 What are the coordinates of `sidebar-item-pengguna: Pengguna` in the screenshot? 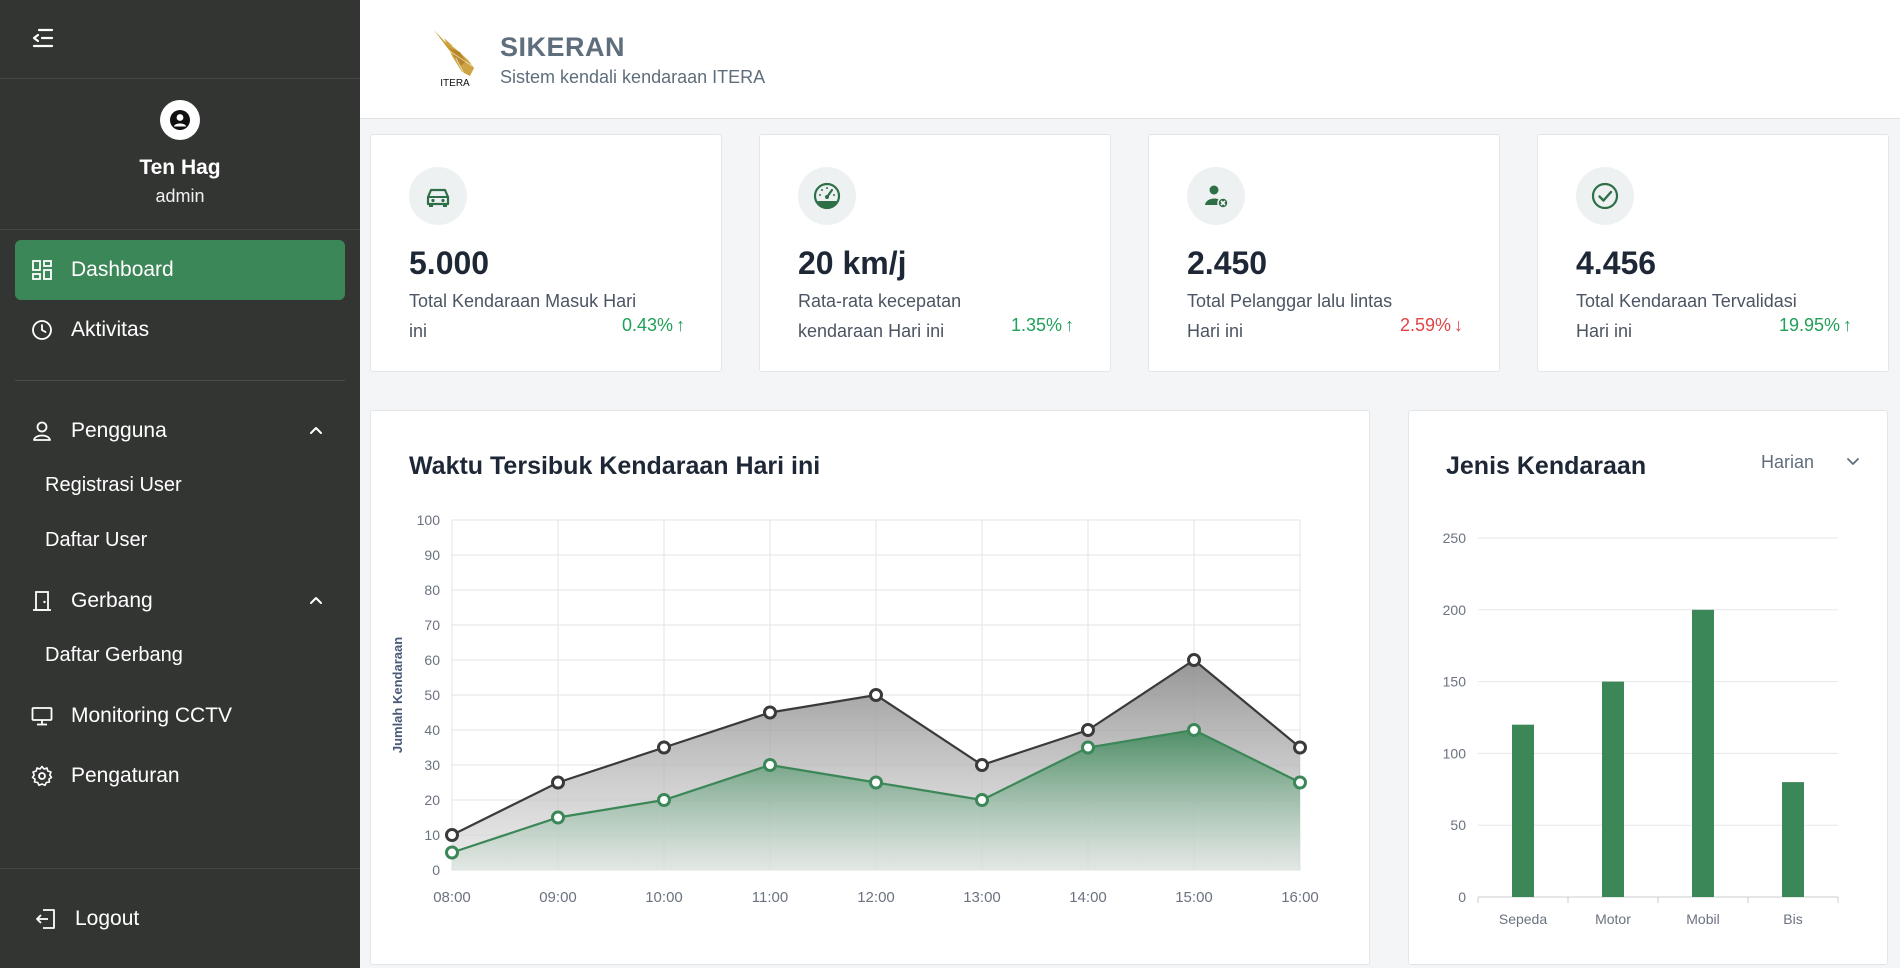 It's located at (180, 431).